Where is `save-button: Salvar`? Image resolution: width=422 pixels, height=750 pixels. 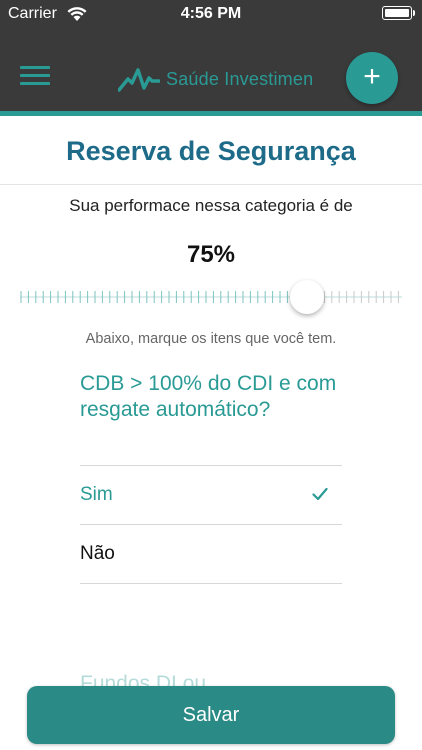 save-button: Salvar is located at coordinates (211, 715).